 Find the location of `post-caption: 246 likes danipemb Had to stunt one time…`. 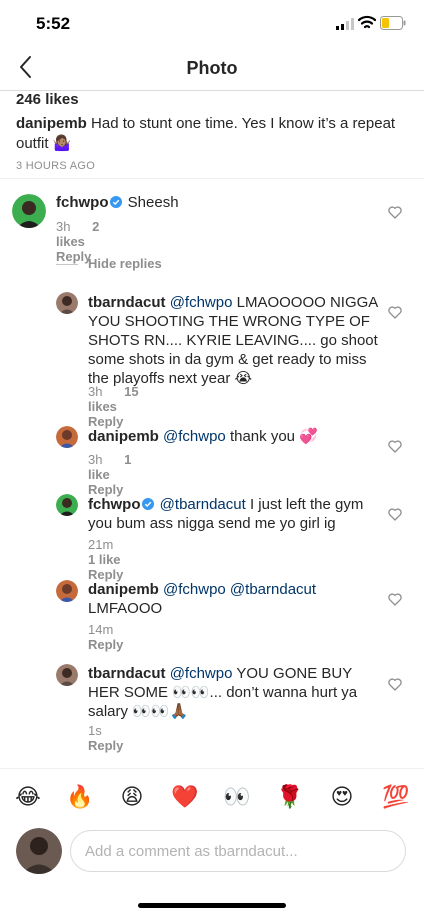

post-caption: 246 likes danipemb Had to stunt one time… is located at coordinates (212, 131).